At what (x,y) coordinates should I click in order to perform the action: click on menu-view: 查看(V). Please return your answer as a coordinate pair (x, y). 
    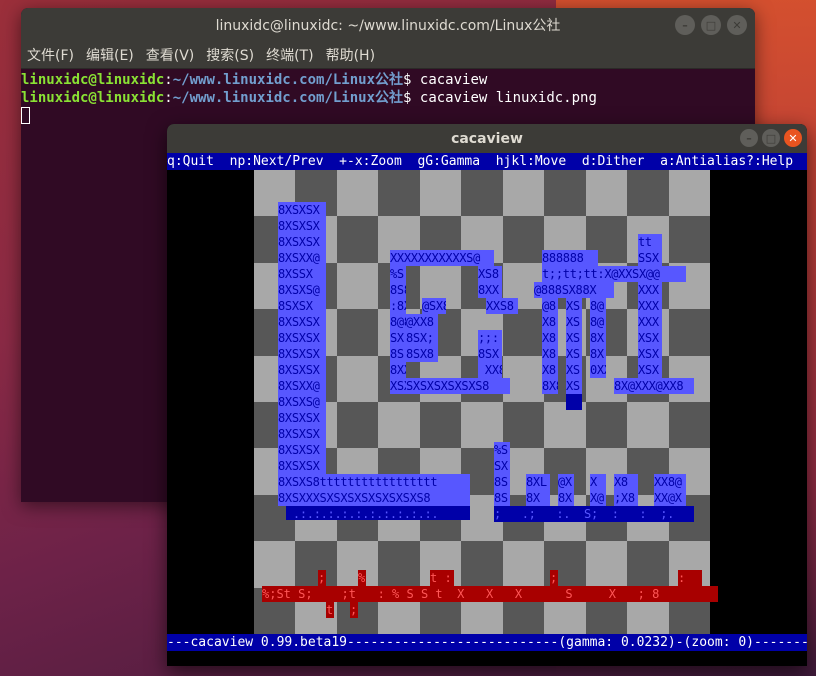
    Looking at the image, I should click on (170, 55).